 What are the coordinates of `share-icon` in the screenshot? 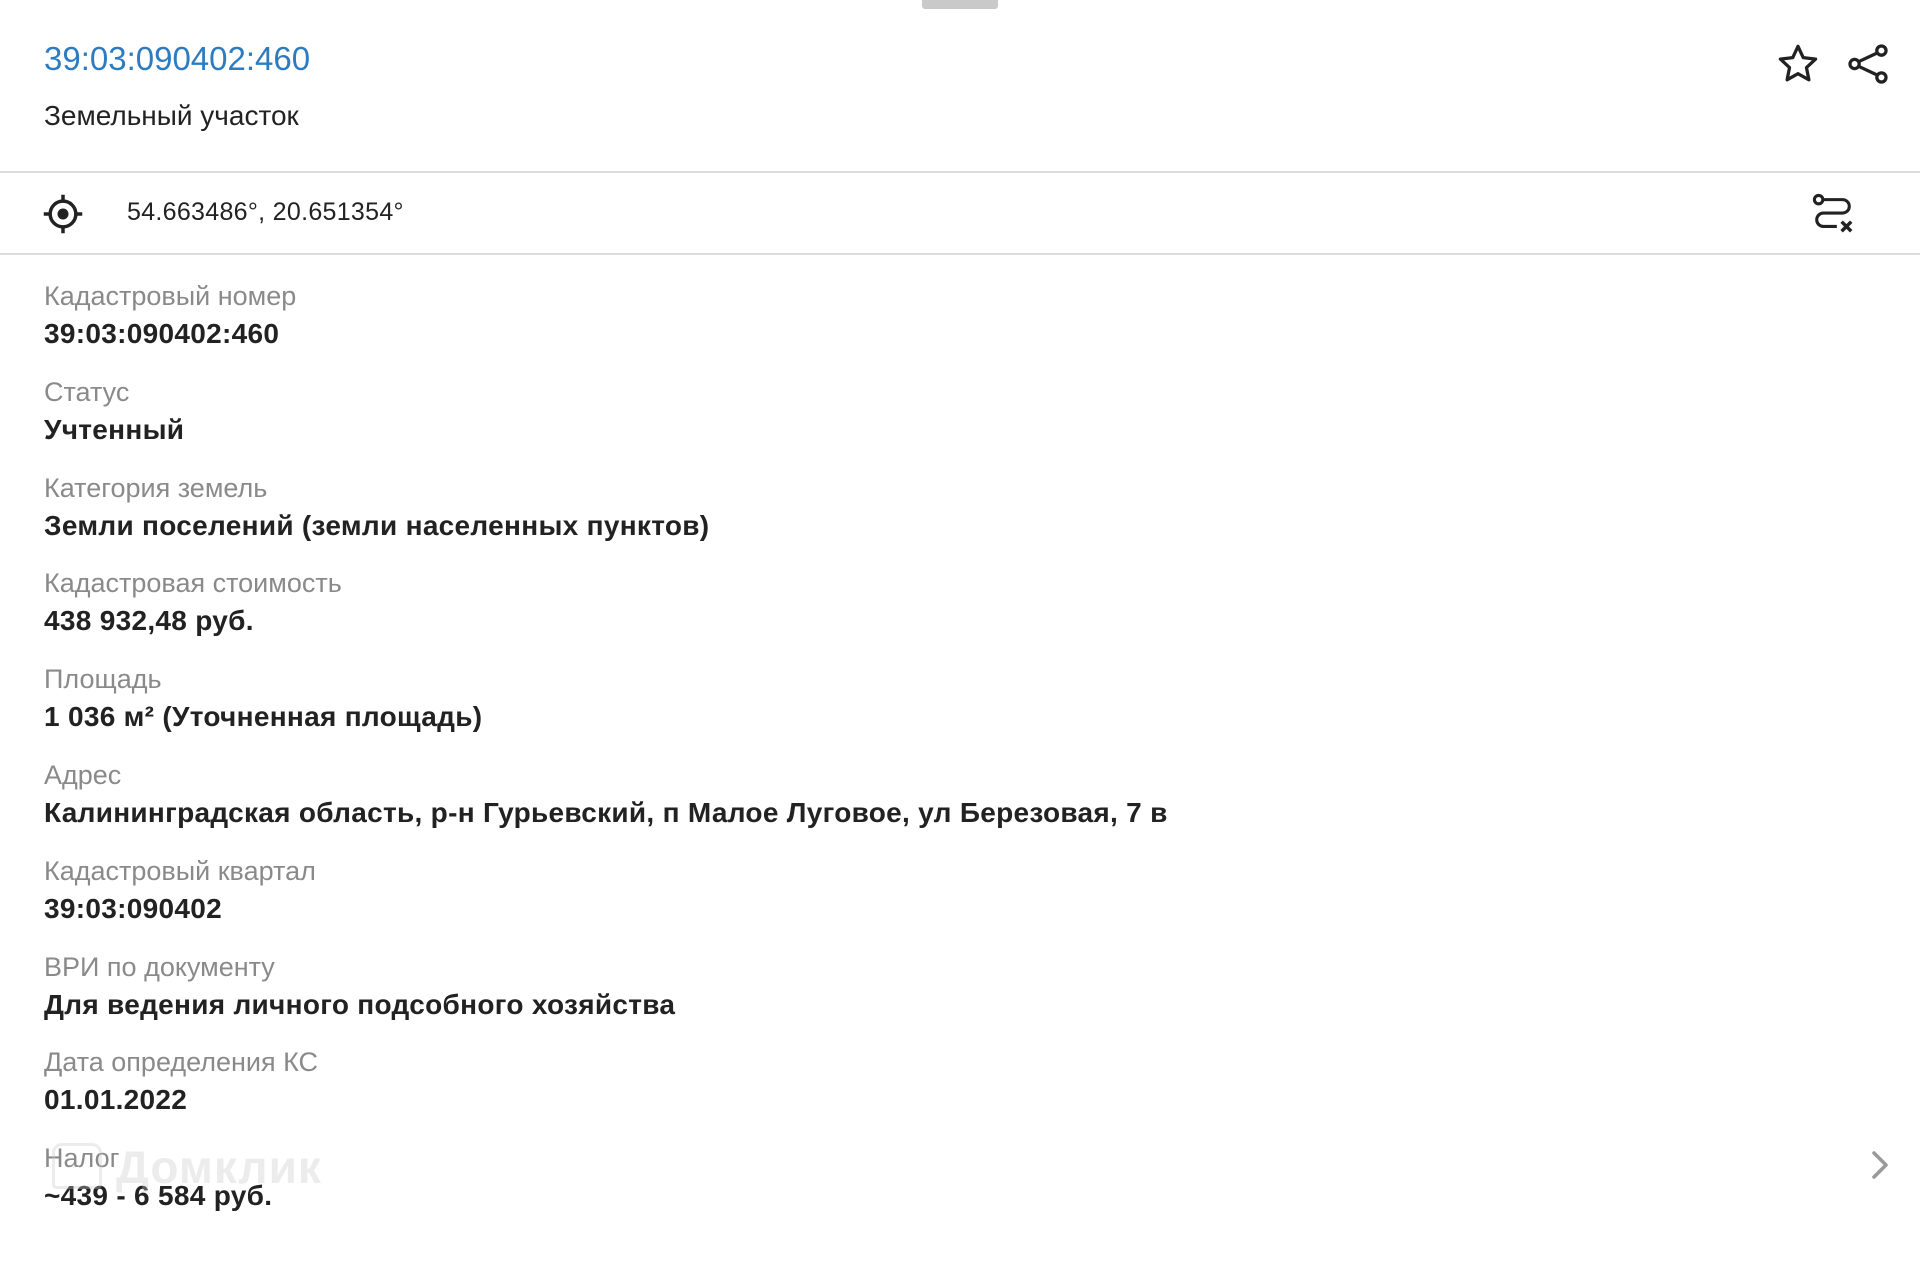 It's located at (1868, 64).